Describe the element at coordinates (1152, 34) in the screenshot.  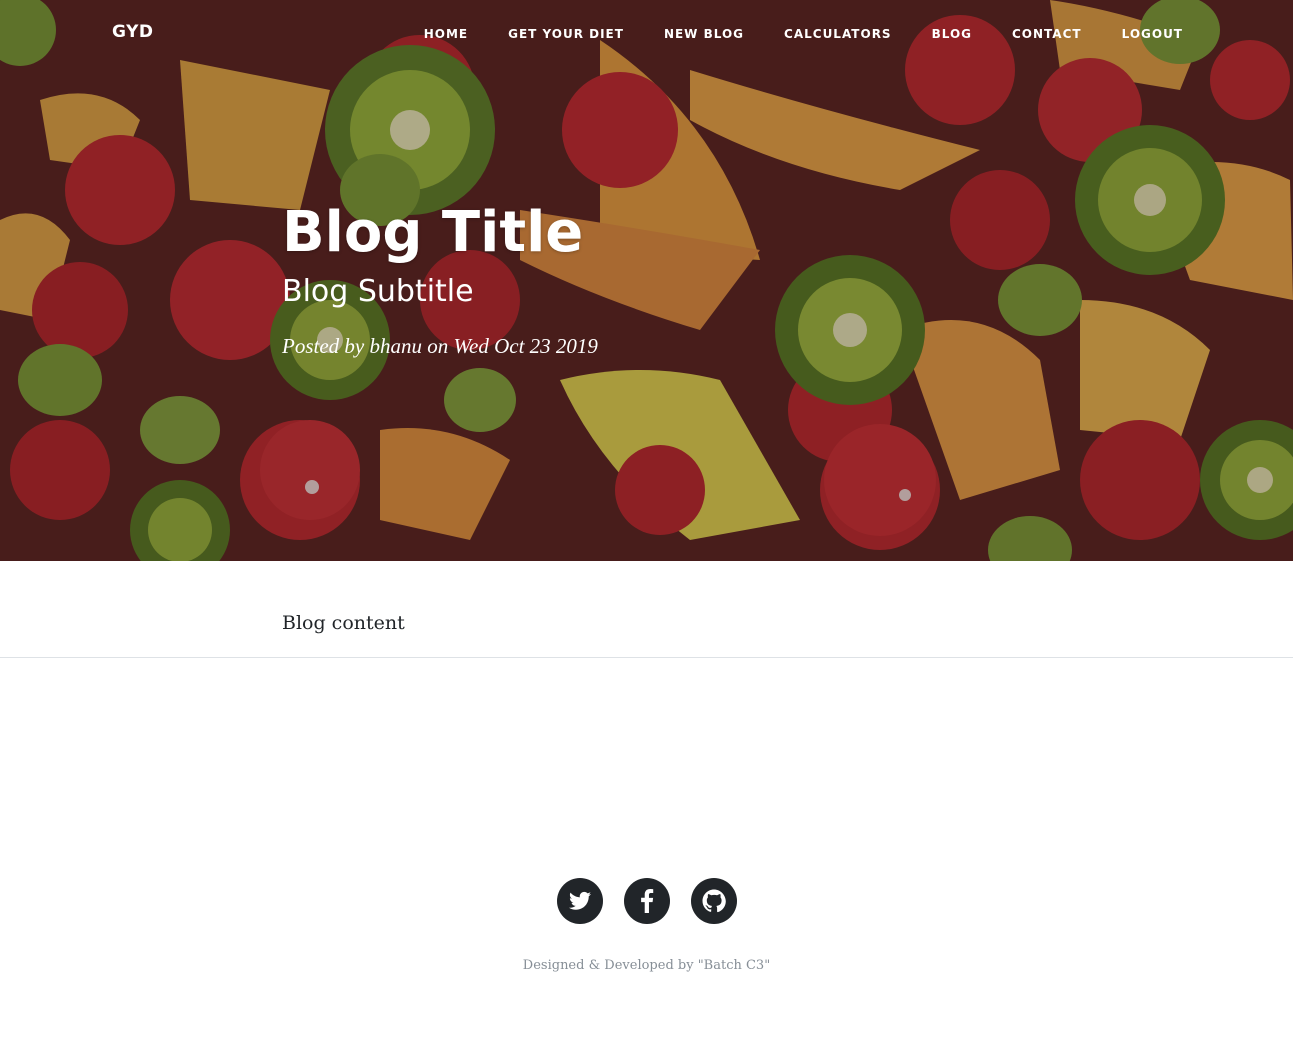
I see `nav-item-logout: Logout` at that location.